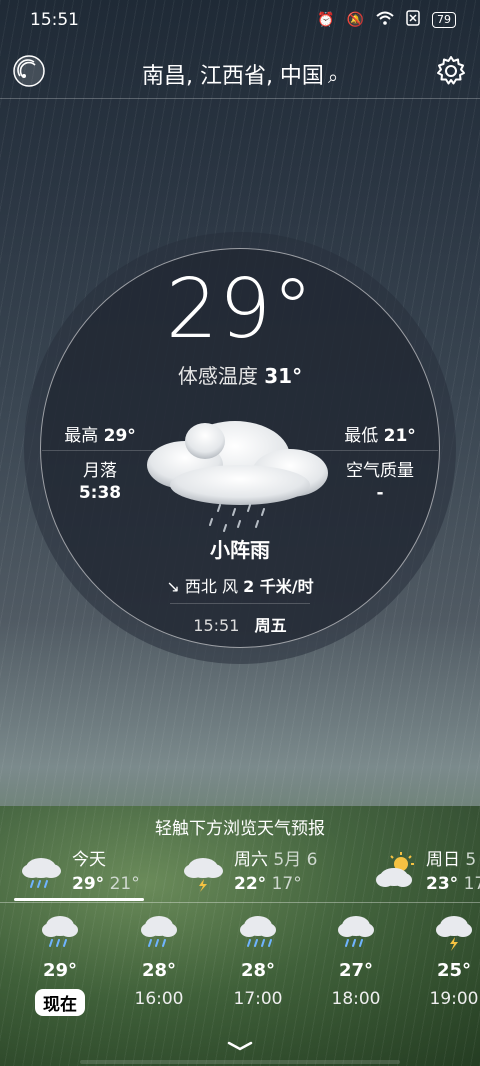 The width and height of the screenshot is (480, 1066). I want to click on hour-temp: 27°, so click(356, 970).